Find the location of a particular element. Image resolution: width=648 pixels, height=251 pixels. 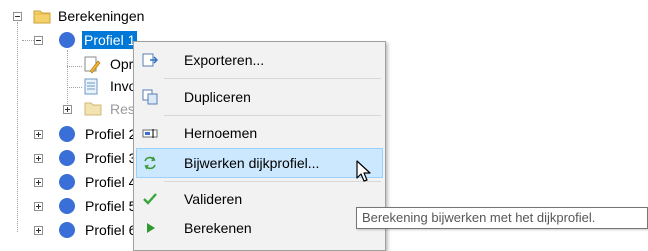

menu-item-label: Berekenen is located at coordinates (218, 228).